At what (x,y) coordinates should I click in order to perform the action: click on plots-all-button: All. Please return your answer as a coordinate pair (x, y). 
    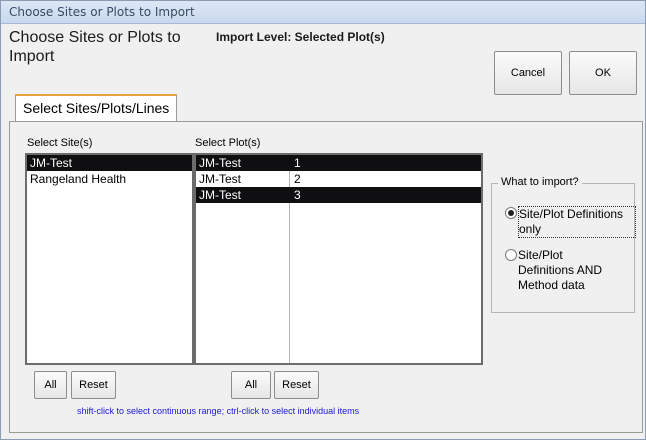
    Looking at the image, I should click on (251, 385).